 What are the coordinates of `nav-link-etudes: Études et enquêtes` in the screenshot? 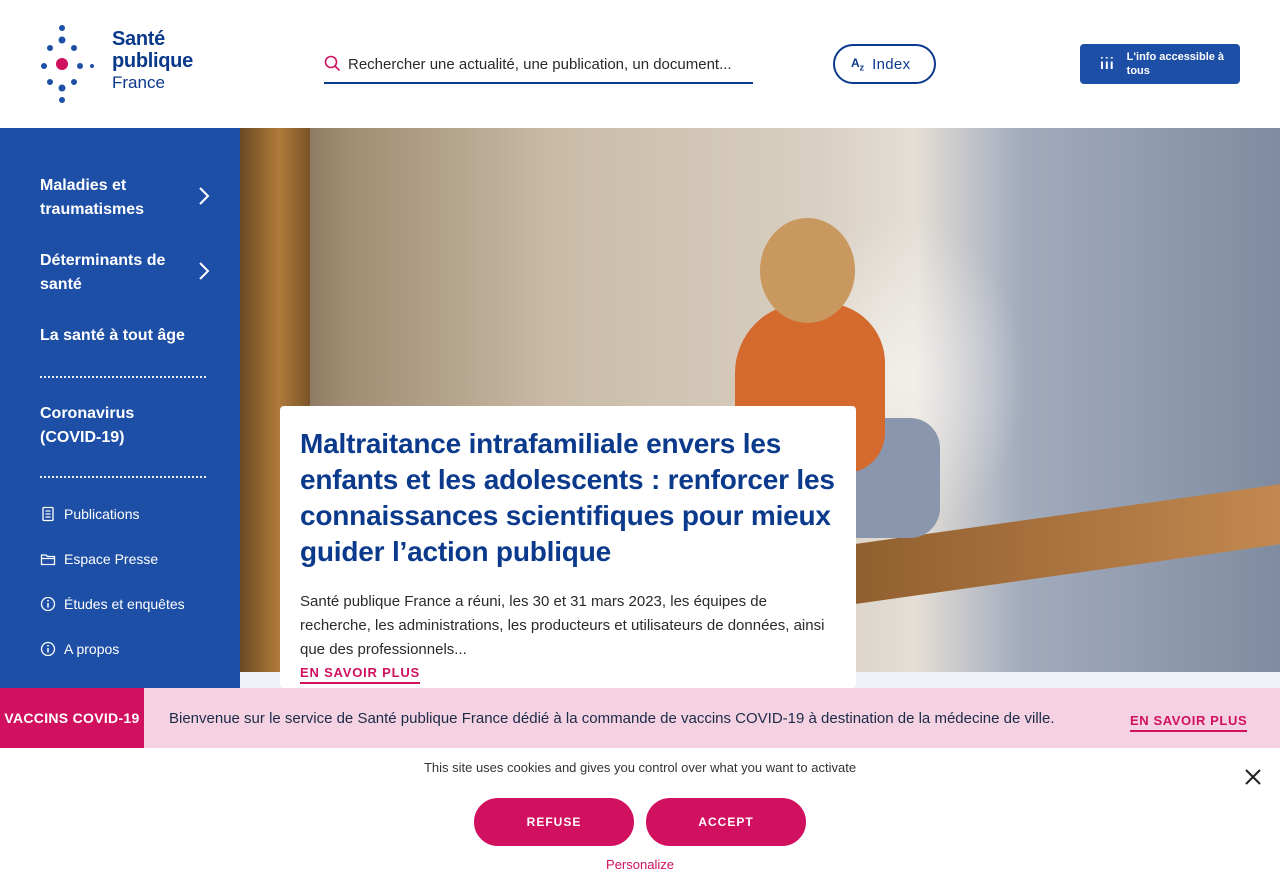 It's located at (128, 604).